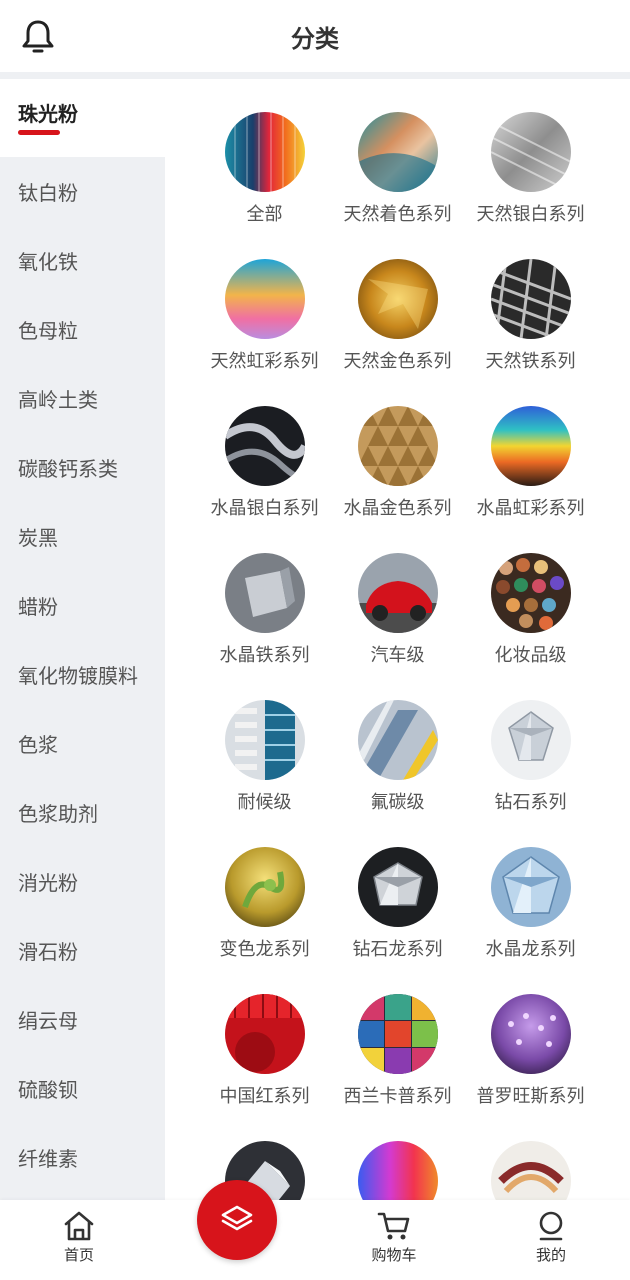 This screenshot has width=630, height=1280. Describe the element at coordinates (78, 676) in the screenshot. I see `sidebar-item-label: 氧化物镀膜料` at that location.